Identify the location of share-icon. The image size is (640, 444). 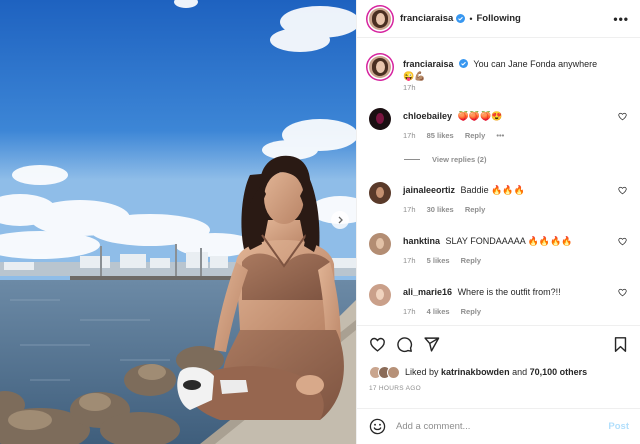
(431, 344).